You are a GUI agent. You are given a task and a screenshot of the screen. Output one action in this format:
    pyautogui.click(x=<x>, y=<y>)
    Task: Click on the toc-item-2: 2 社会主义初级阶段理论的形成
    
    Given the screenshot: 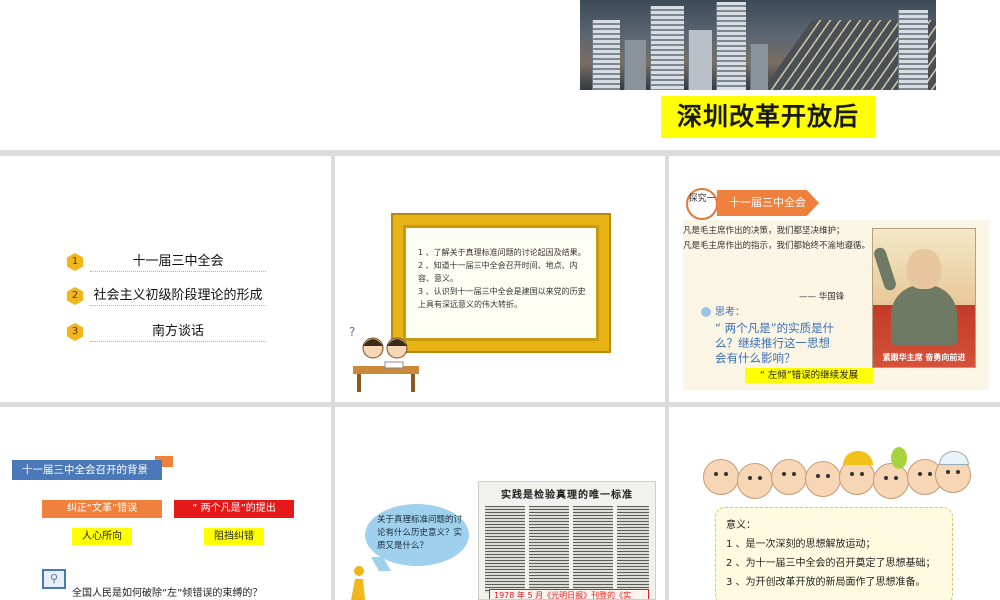 What is the action you would take?
    pyautogui.click(x=166, y=297)
    